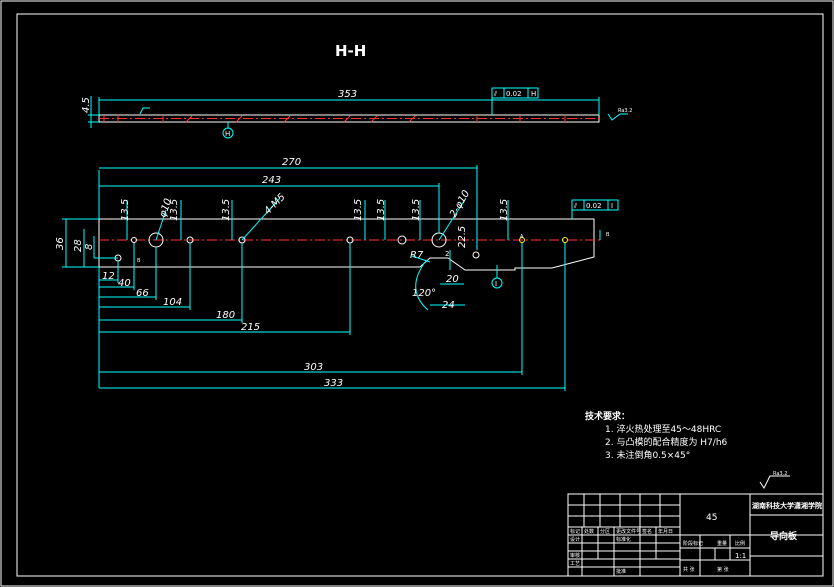 The image size is (834, 587). Describe the element at coordinates (125, 210) in the screenshot. I see `dim-13-5-a: 13.5` at that location.